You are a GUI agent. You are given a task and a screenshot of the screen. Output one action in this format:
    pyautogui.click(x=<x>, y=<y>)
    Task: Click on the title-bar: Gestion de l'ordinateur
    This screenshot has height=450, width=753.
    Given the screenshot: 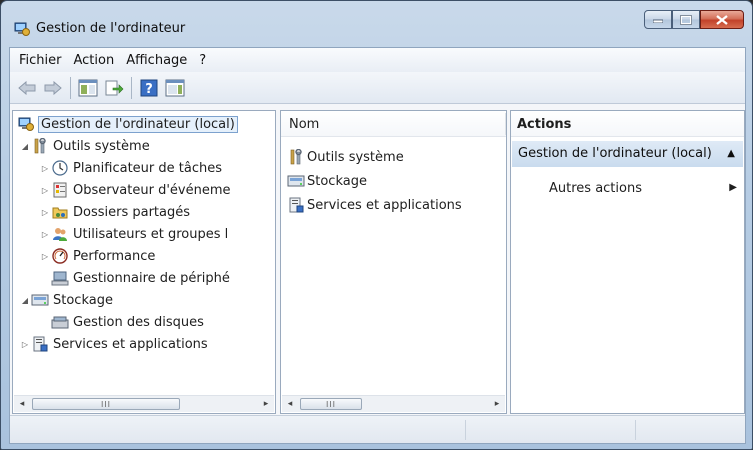 What is the action you would take?
    pyautogui.click(x=376, y=24)
    